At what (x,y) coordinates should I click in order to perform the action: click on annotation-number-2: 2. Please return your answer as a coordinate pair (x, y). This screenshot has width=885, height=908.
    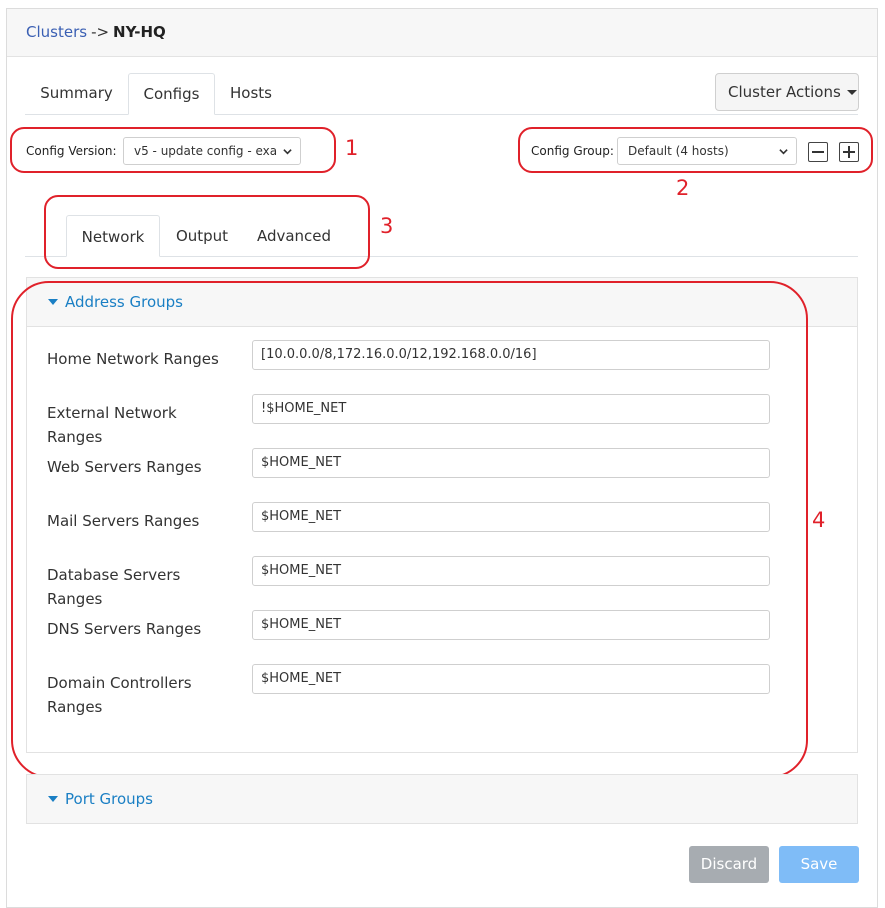
    Looking at the image, I should click on (683, 188).